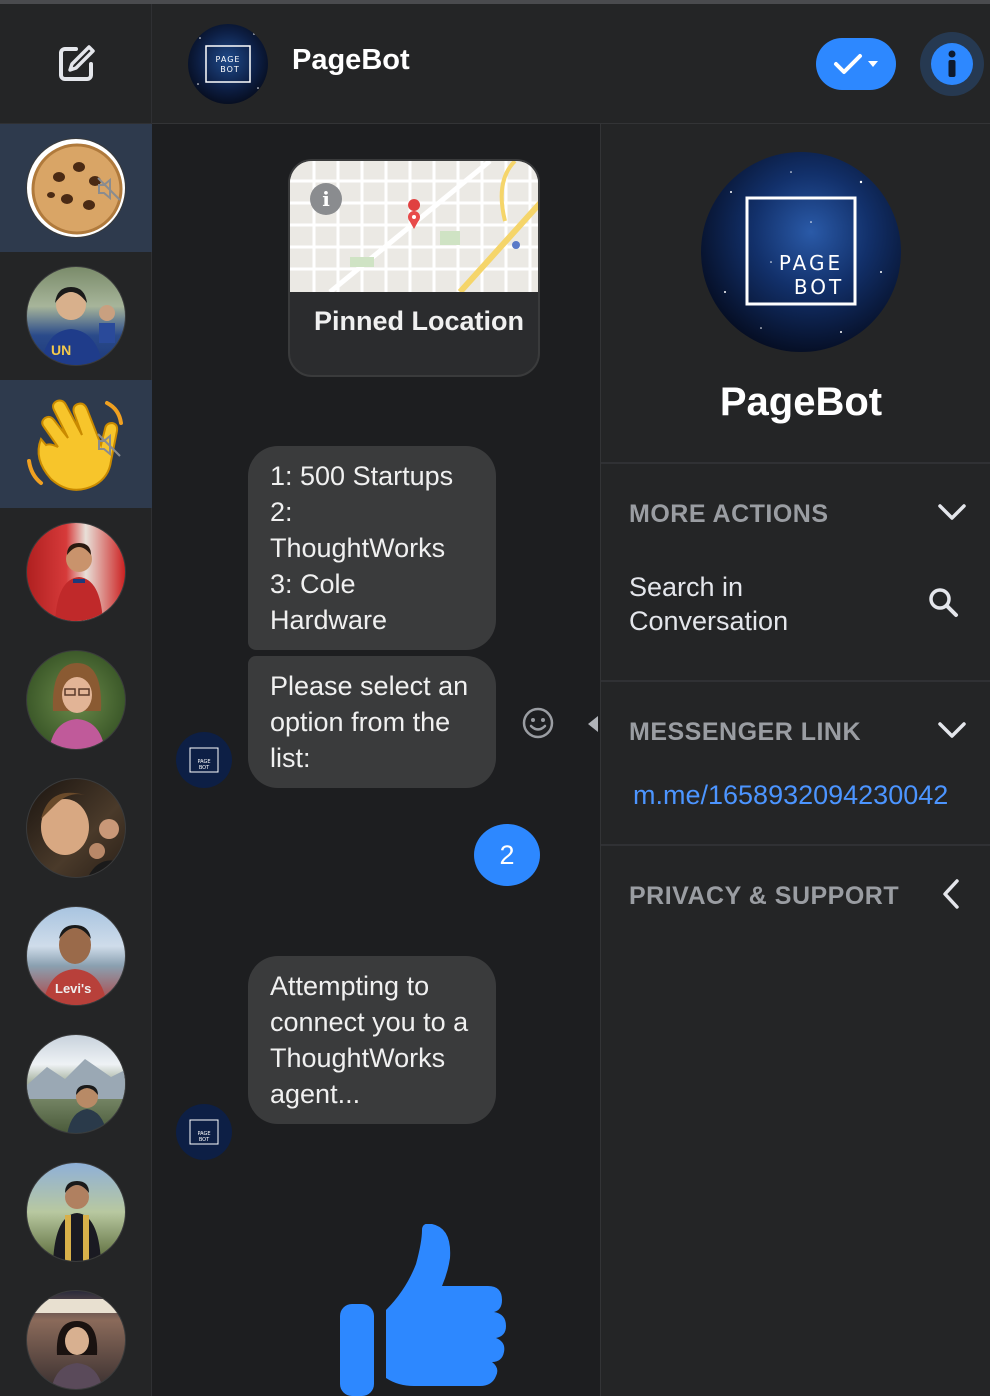 The image size is (990, 1396). Describe the element at coordinates (571, 64) in the screenshot. I see `conversation-header: PAGE BOT PageBot` at that location.